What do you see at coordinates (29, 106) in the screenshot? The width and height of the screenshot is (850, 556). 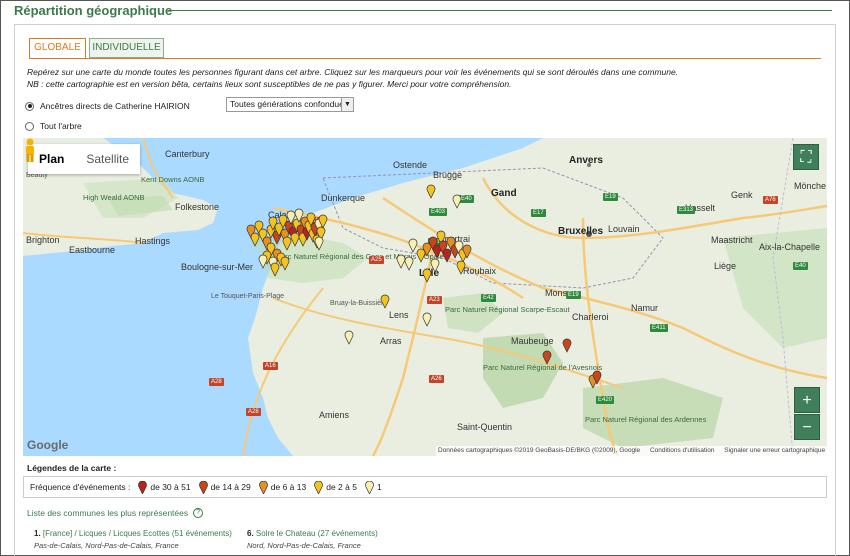 I see `radio-direct-ancestors-control` at bounding box center [29, 106].